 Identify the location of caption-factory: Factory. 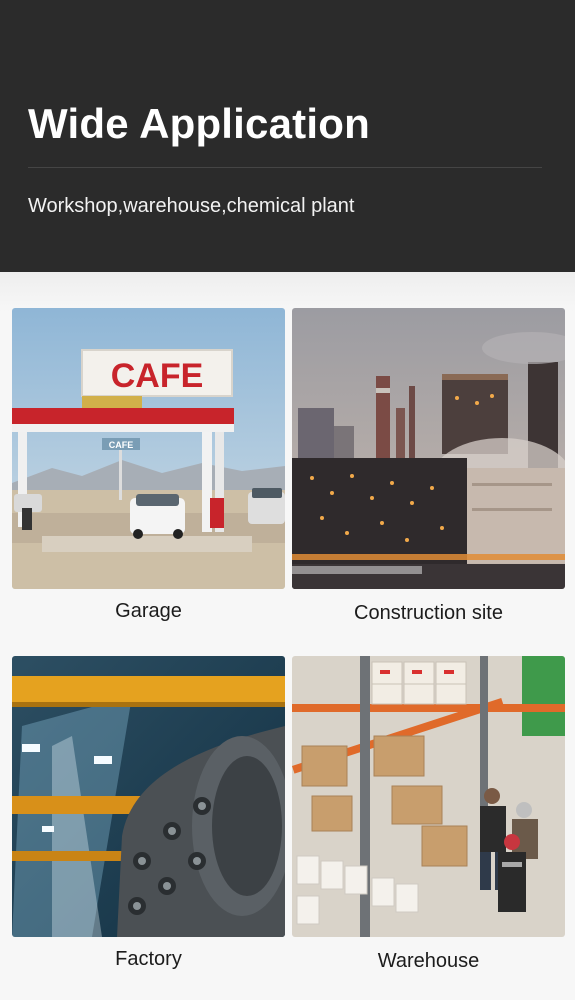
(148, 959).